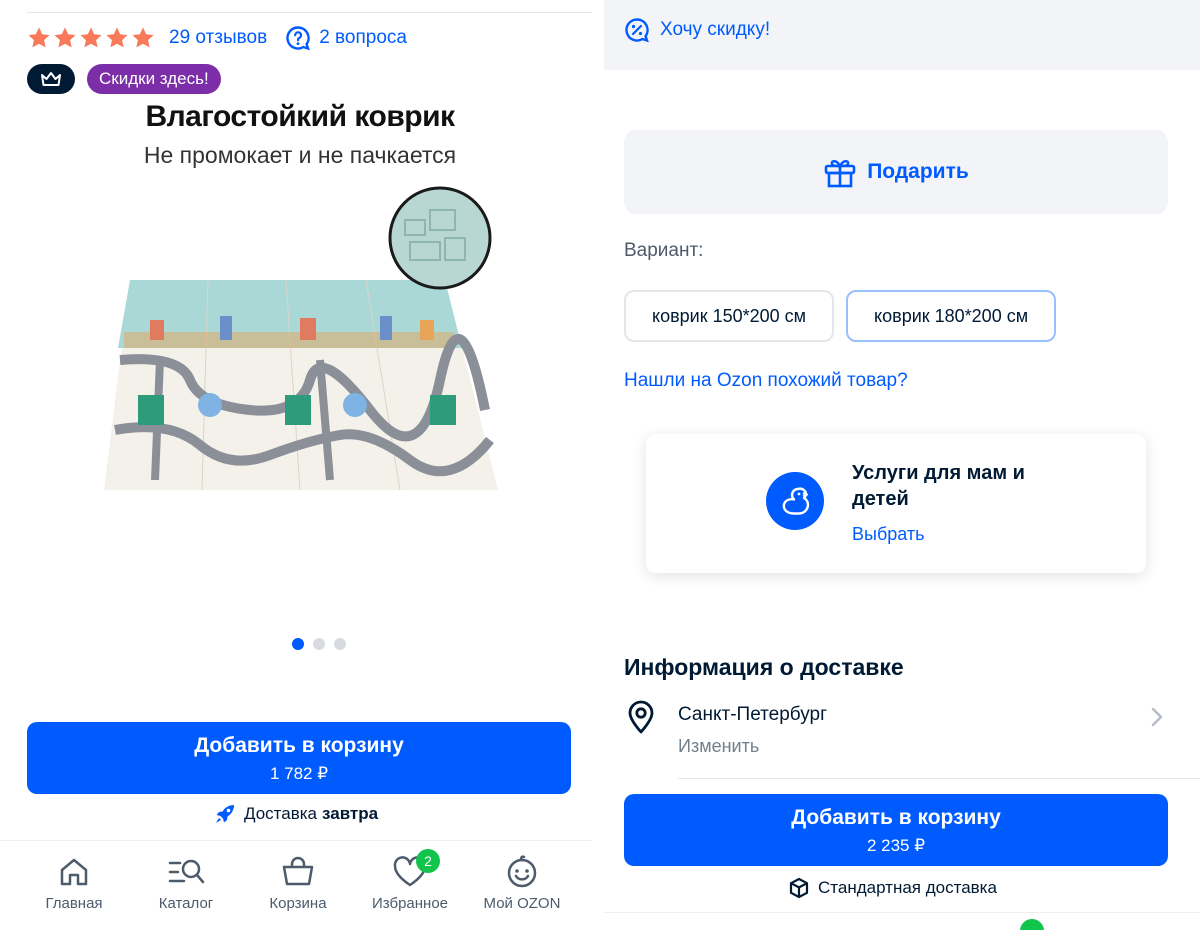 The width and height of the screenshot is (1200, 930). I want to click on delivery-info-title: Информация о доставке, so click(764, 667).